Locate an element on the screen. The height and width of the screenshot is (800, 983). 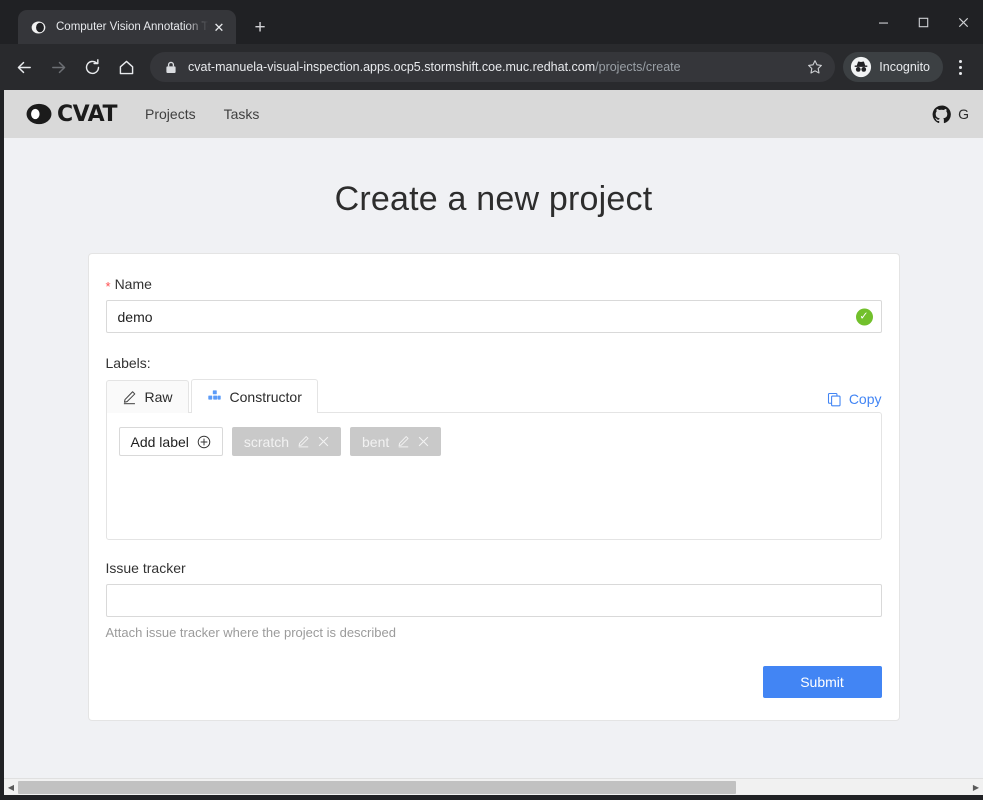
copy-label: Copy is located at coordinates (865, 399).